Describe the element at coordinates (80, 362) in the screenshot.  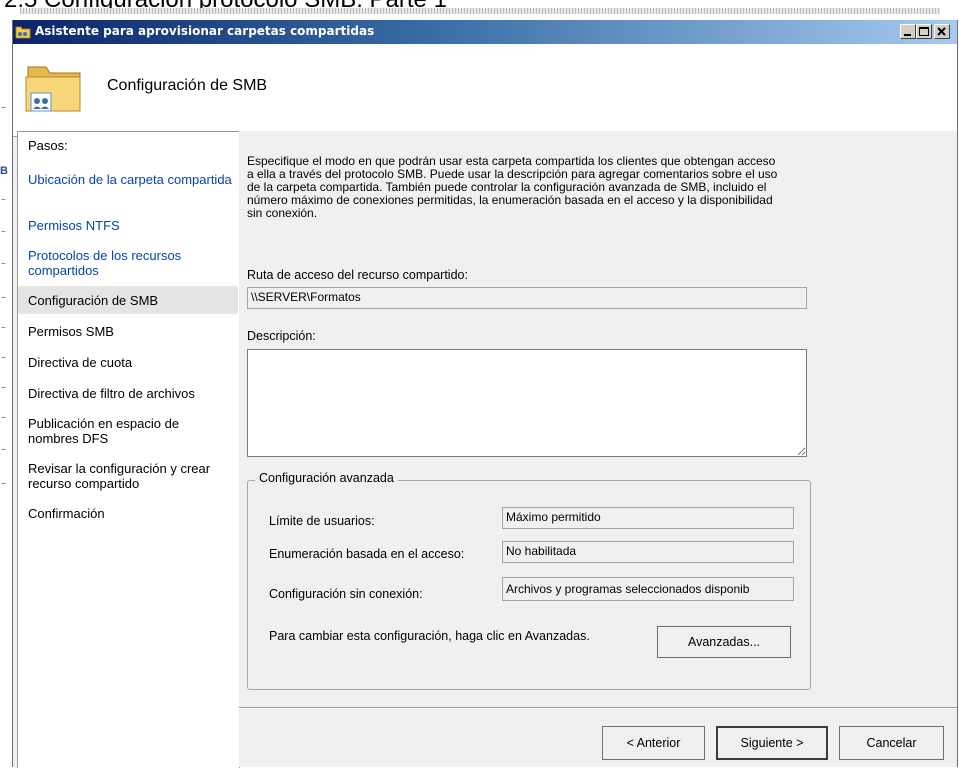
I see `step-quota-policy: Directiva de cuota` at that location.